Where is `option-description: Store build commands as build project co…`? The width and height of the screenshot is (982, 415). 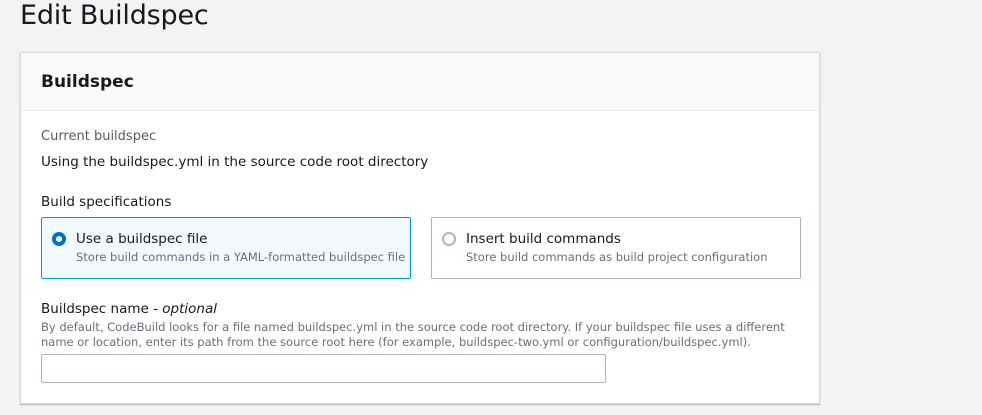
option-description: Store build commands as build project co… is located at coordinates (617, 257).